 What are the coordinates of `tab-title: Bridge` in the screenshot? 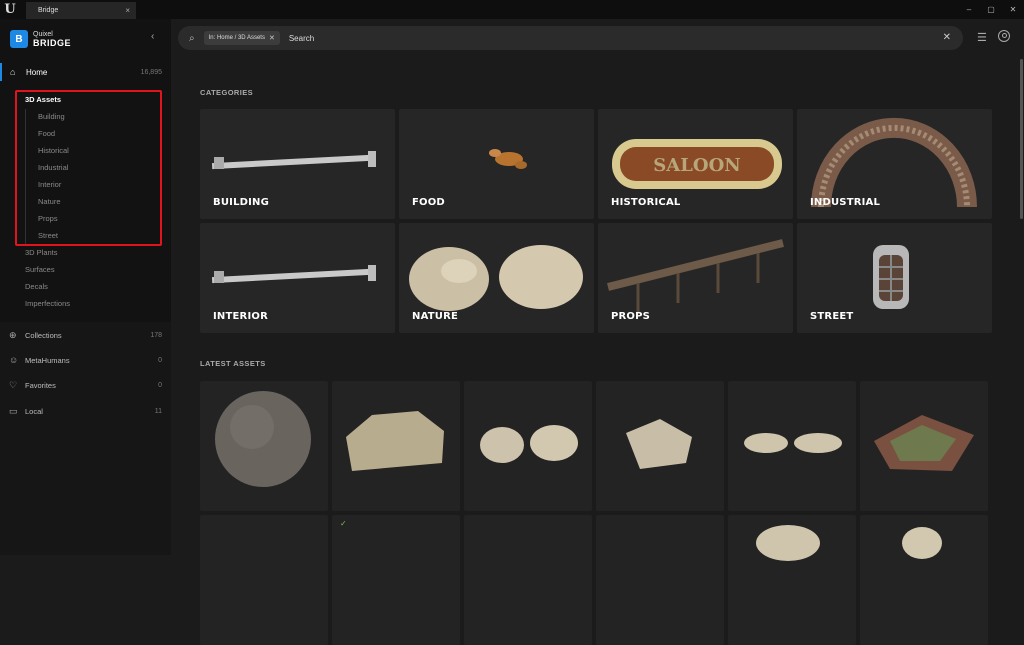 It's located at (48, 10).